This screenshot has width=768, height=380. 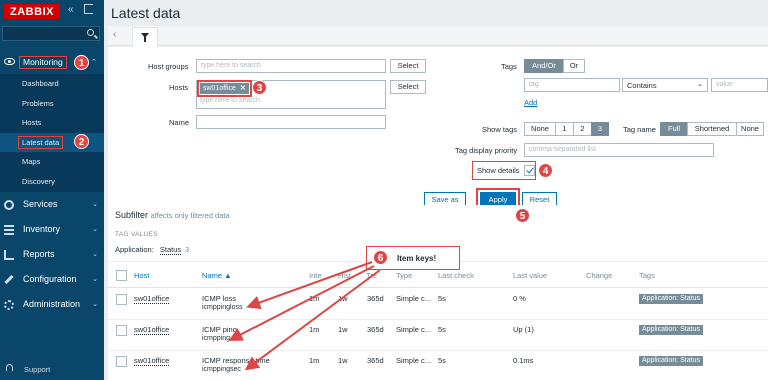 What do you see at coordinates (509, 66) in the screenshot?
I see `tags-label: Tags` at bounding box center [509, 66].